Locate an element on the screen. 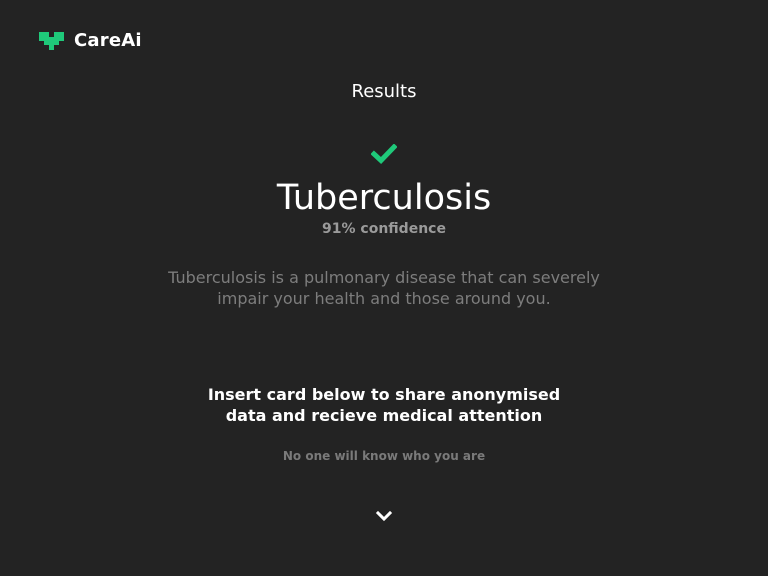 This screenshot has width=768, height=576. privacy-note: No one will know who you are is located at coordinates (384, 456).